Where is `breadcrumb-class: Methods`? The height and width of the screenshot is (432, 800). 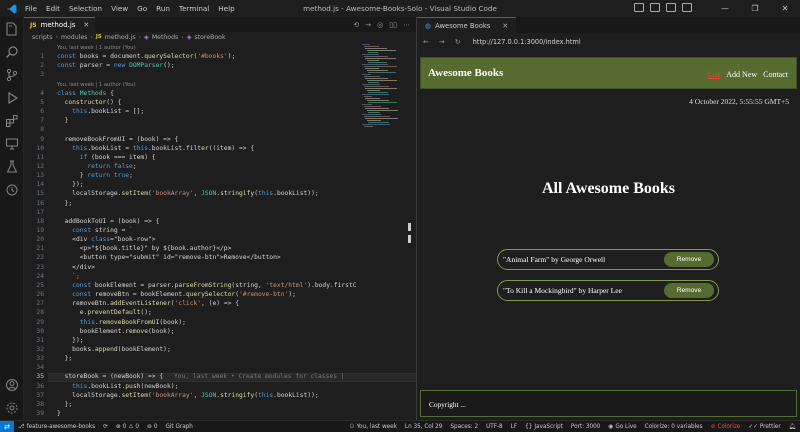 breadcrumb-class: Methods is located at coordinates (165, 37).